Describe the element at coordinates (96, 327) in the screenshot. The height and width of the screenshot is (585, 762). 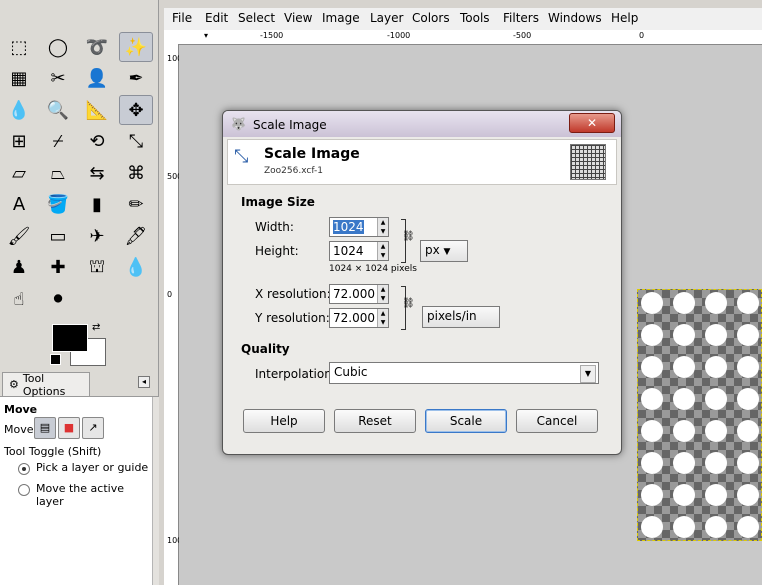
I see `swap-colors-icon: ⇄` at that location.